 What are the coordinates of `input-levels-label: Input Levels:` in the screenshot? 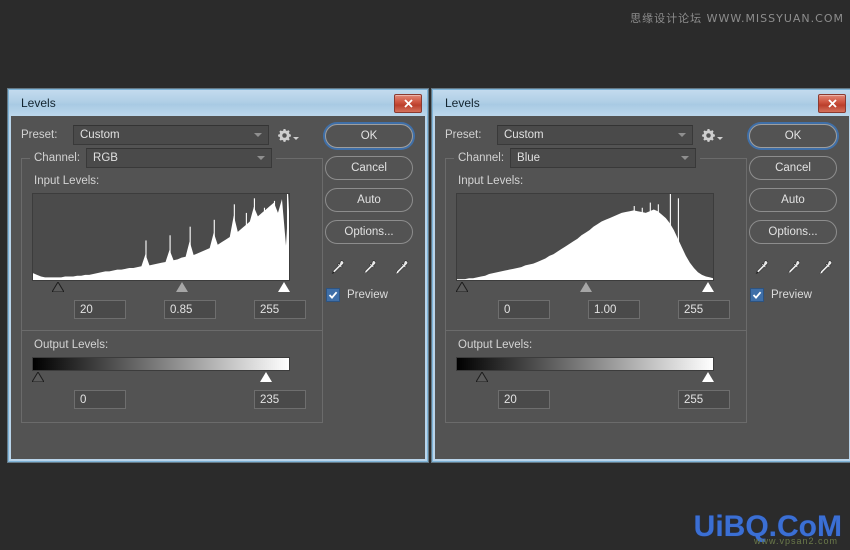 It's located at (67, 181).